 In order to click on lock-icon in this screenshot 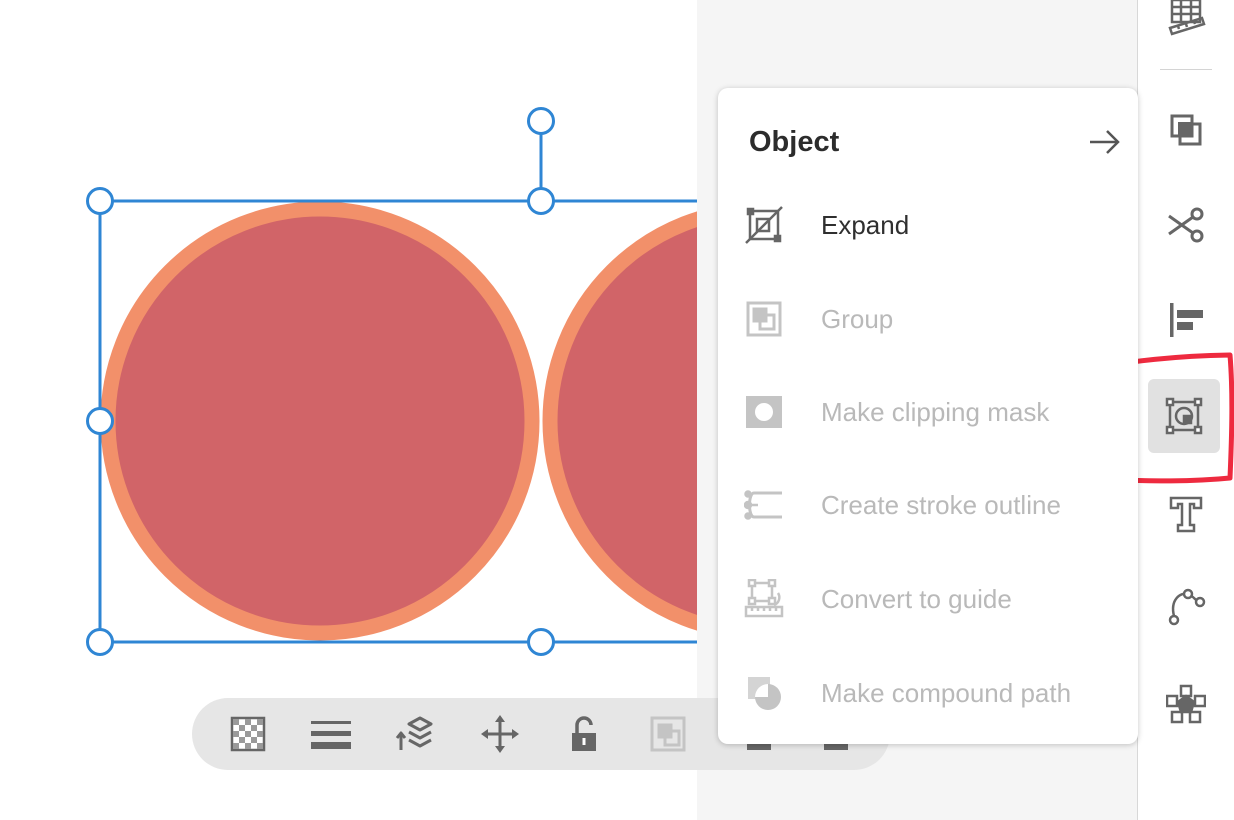, I will do `click(584, 734)`.